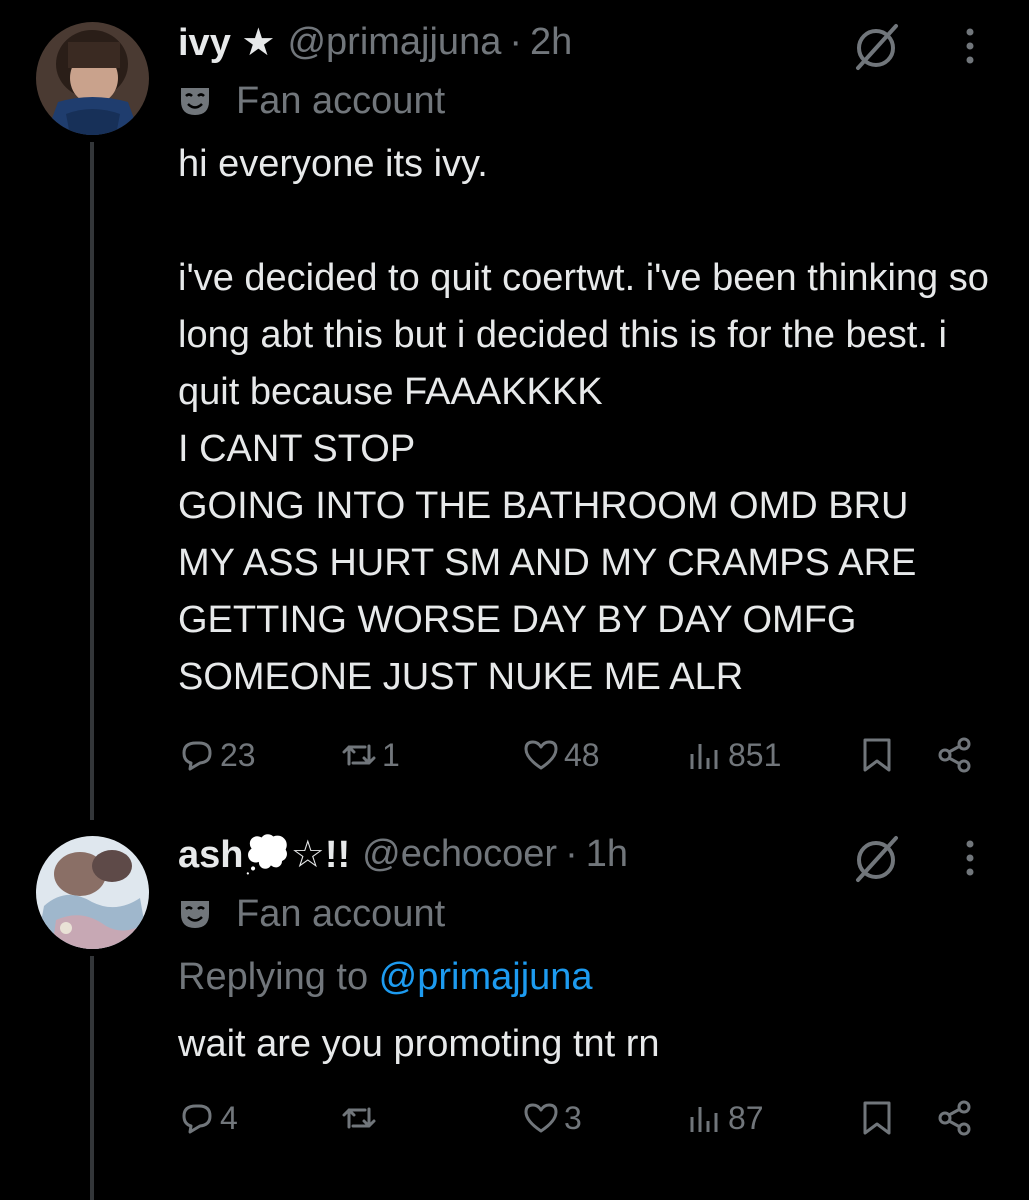  I want to click on views-button: 851, so click(733, 755).